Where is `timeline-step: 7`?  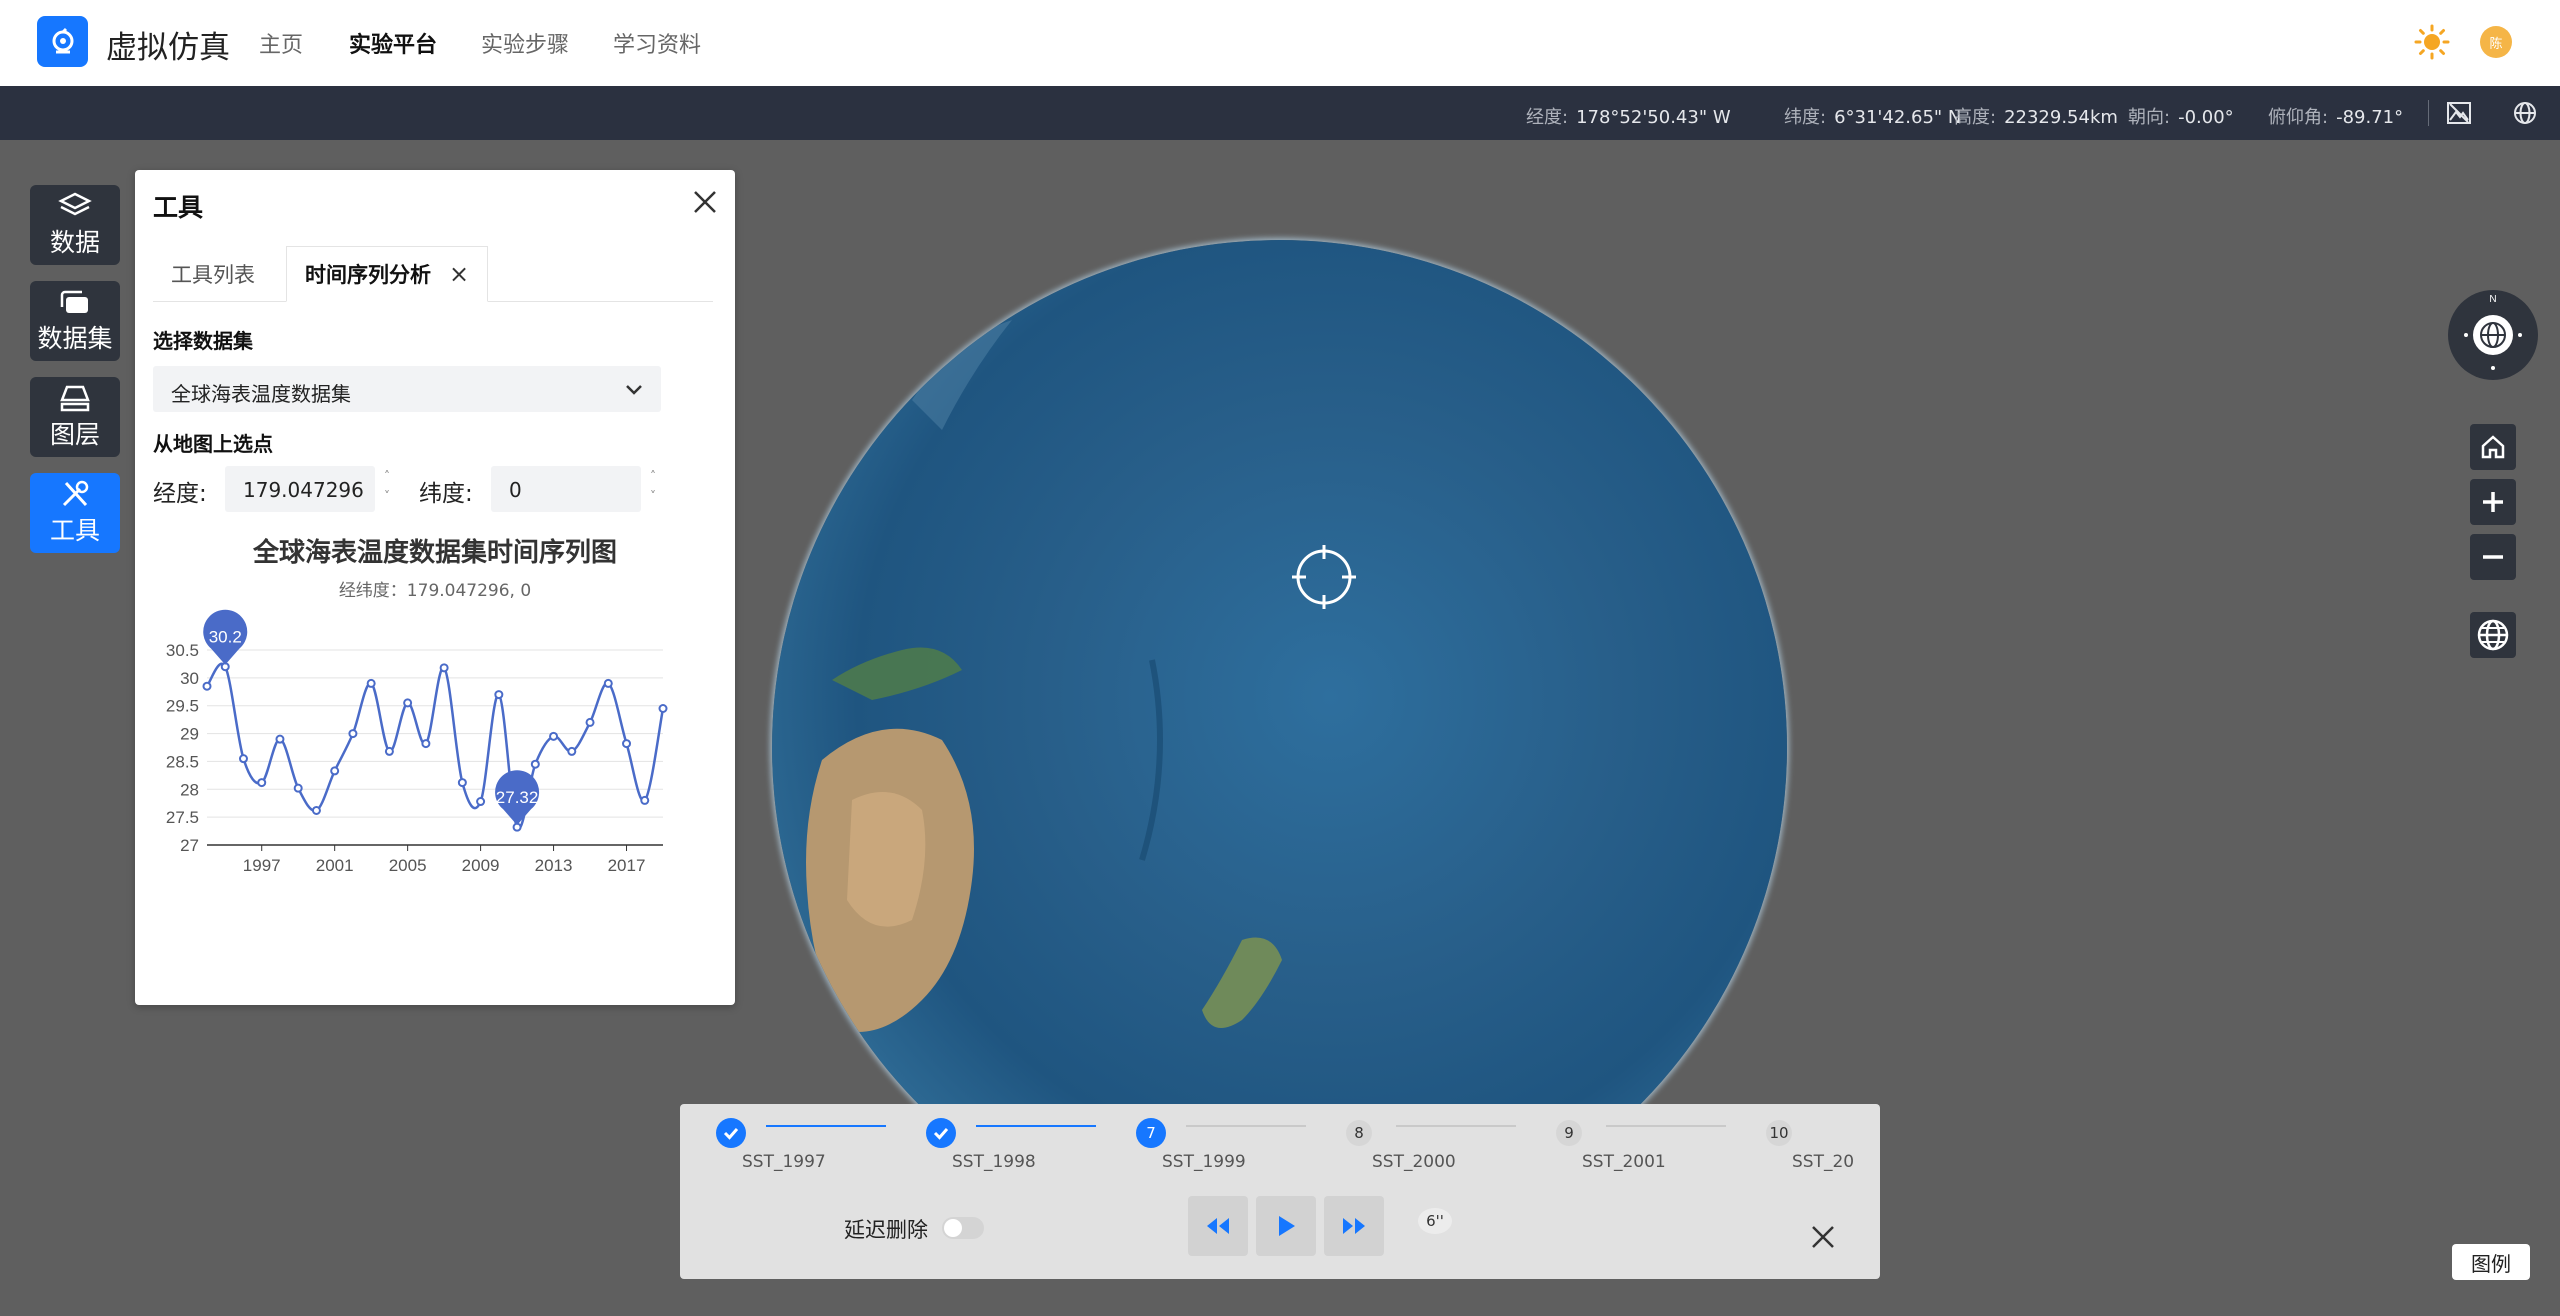
timeline-step: 7 is located at coordinates (1151, 1133).